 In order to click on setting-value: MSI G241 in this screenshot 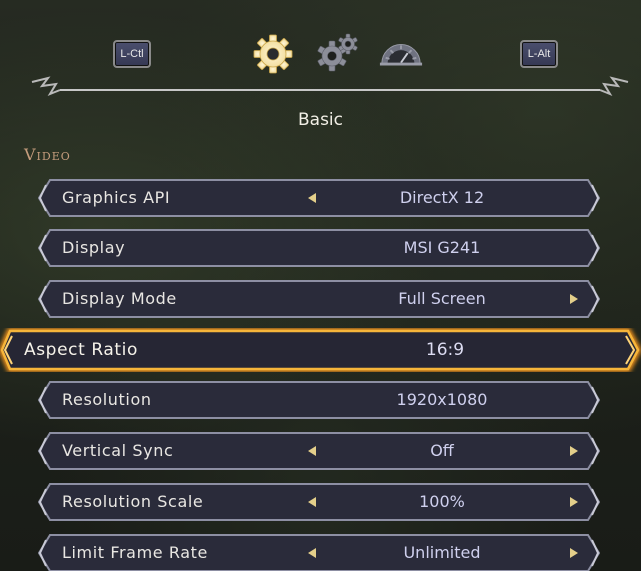, I will do `click(442, 247)`.